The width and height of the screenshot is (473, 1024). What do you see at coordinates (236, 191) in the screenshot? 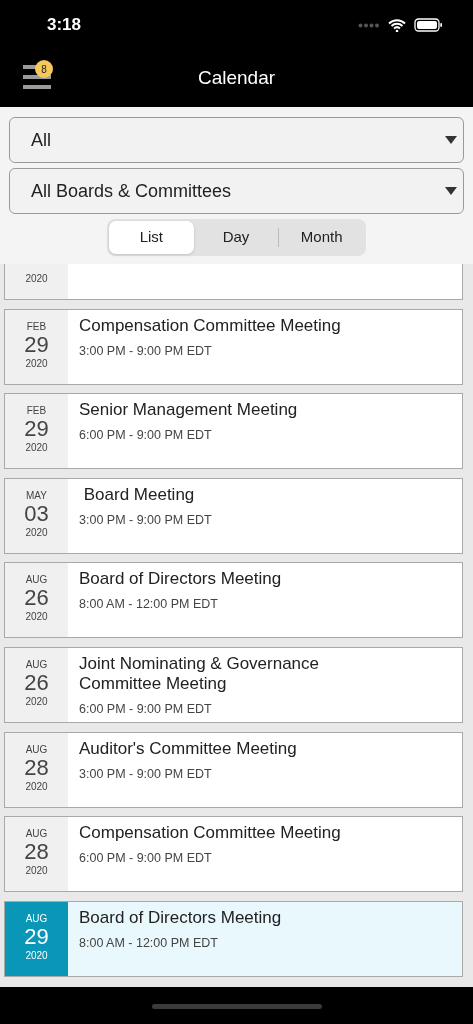
I see `dropdown: All Boards & Committees` at bounding box center [236, 191].